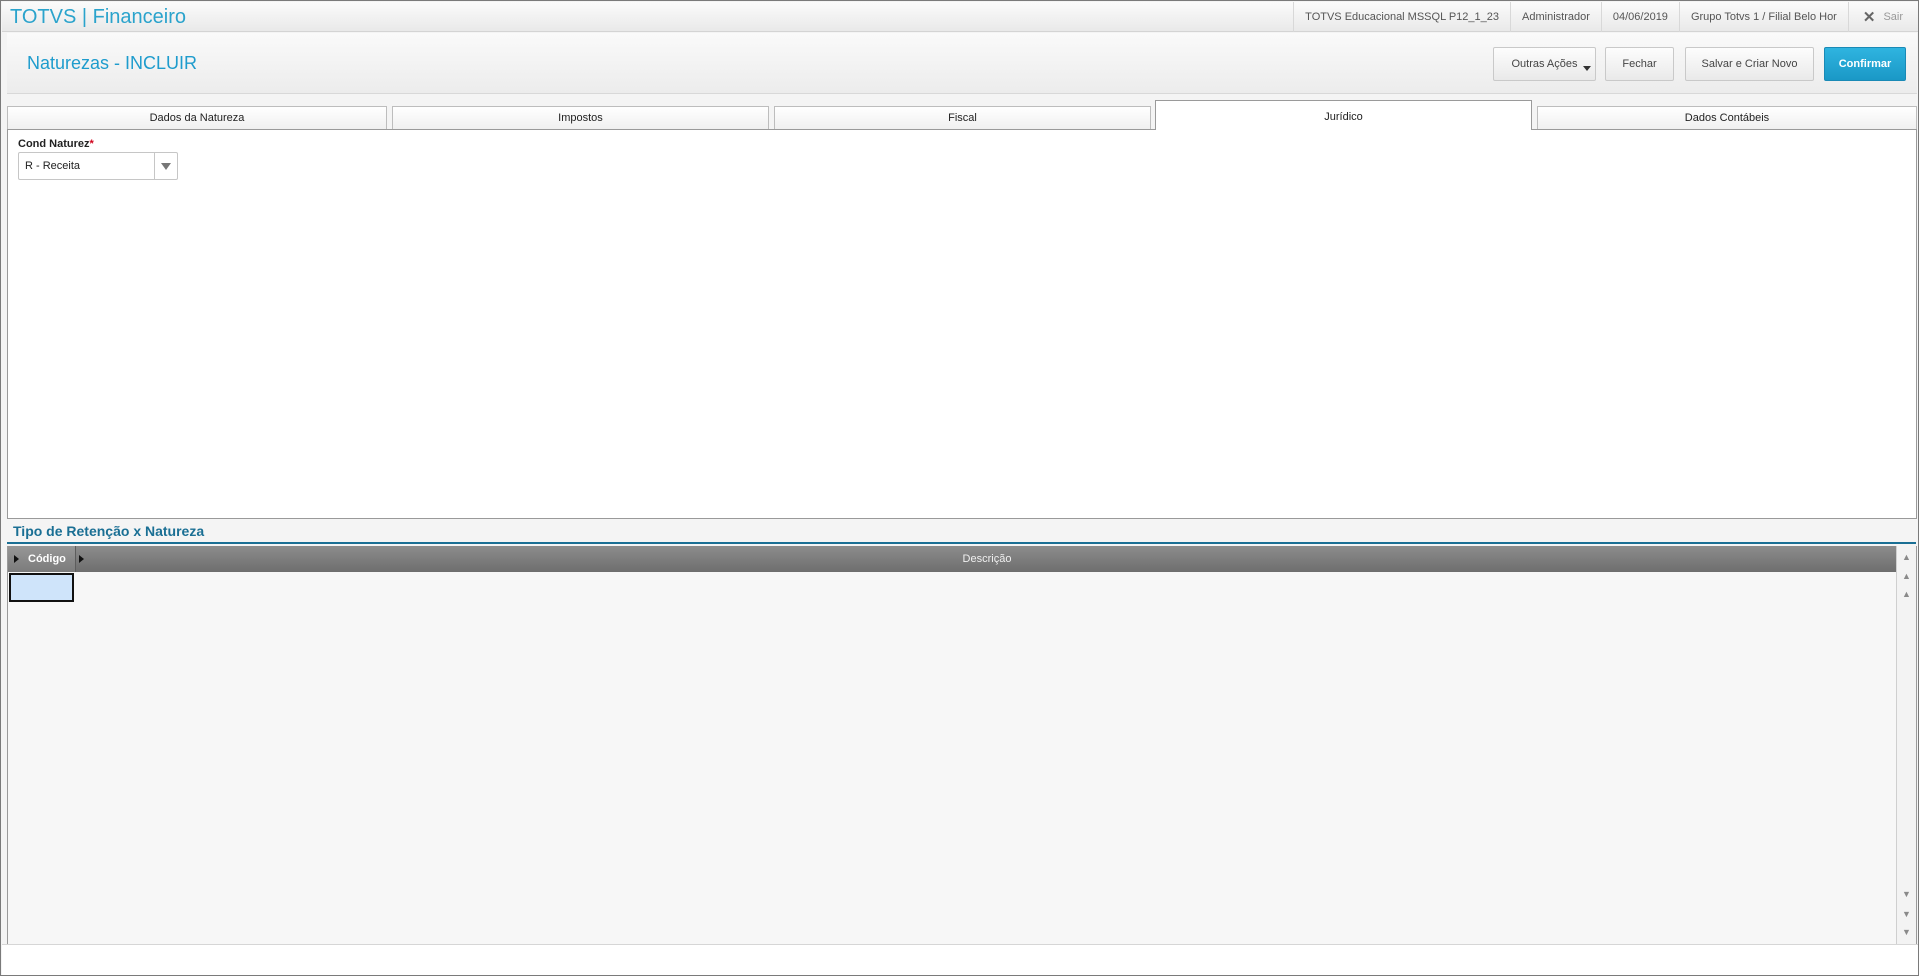 This screenshot has width=1919, height=976. What do you see at coordinates (1763, 17) in the screenshot?
I see `branch-label: Grupo Totvs 1 / Filial Belo Hor` at bounding box center [1763, 17].